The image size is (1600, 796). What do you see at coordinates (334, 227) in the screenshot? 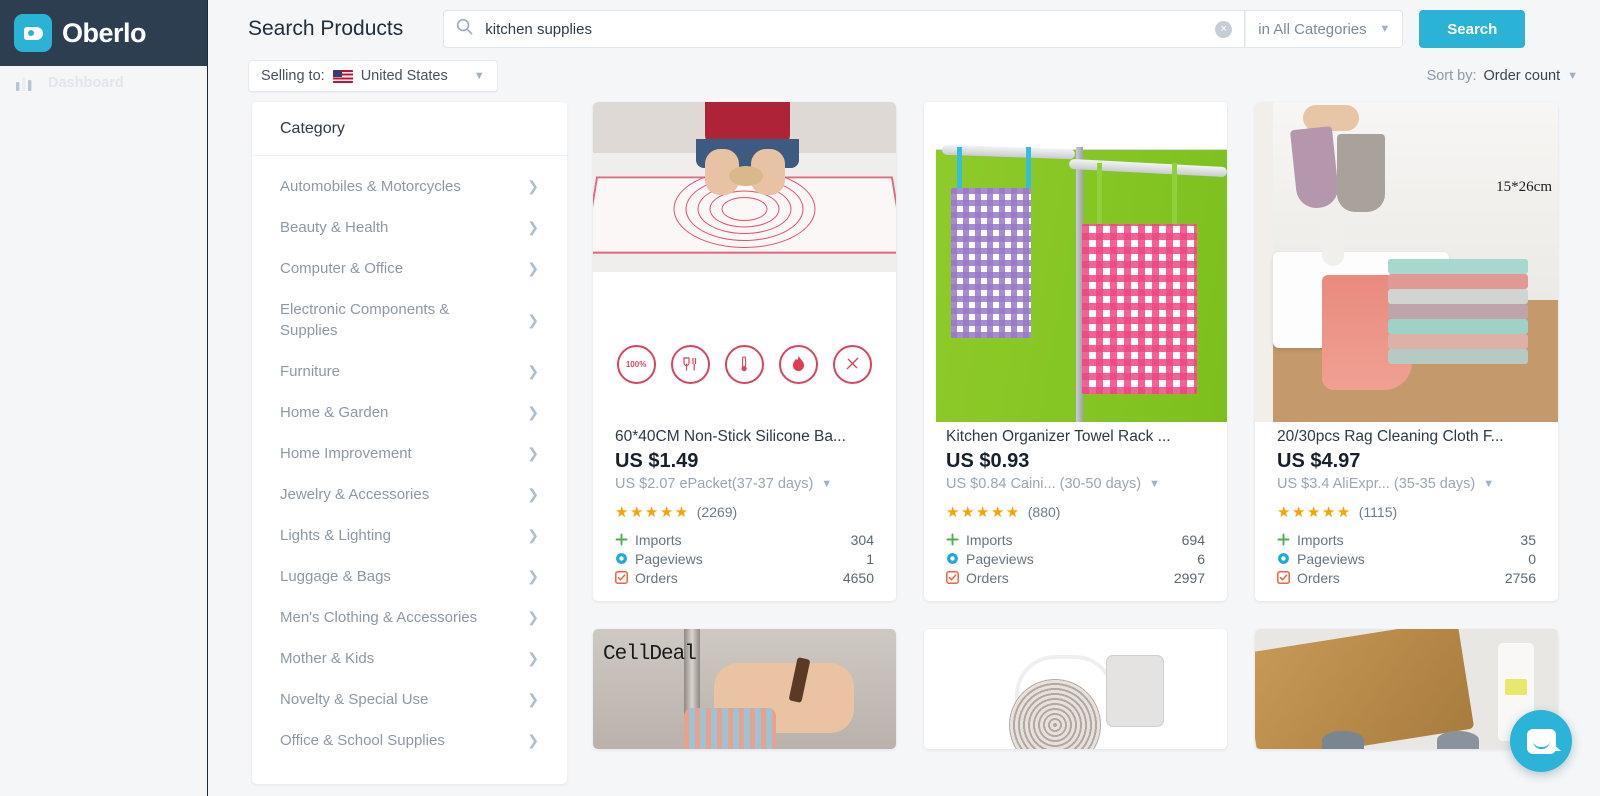
I see `category-item-label: Beauty & Health` at bounding box center [334, 227].